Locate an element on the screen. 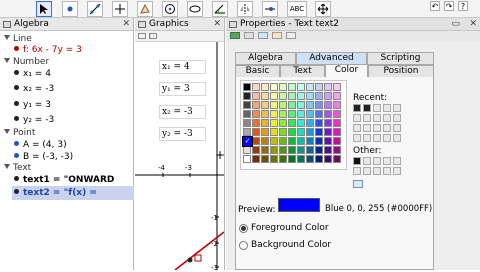  help-icon: ? is located at coordinates (463, 6).